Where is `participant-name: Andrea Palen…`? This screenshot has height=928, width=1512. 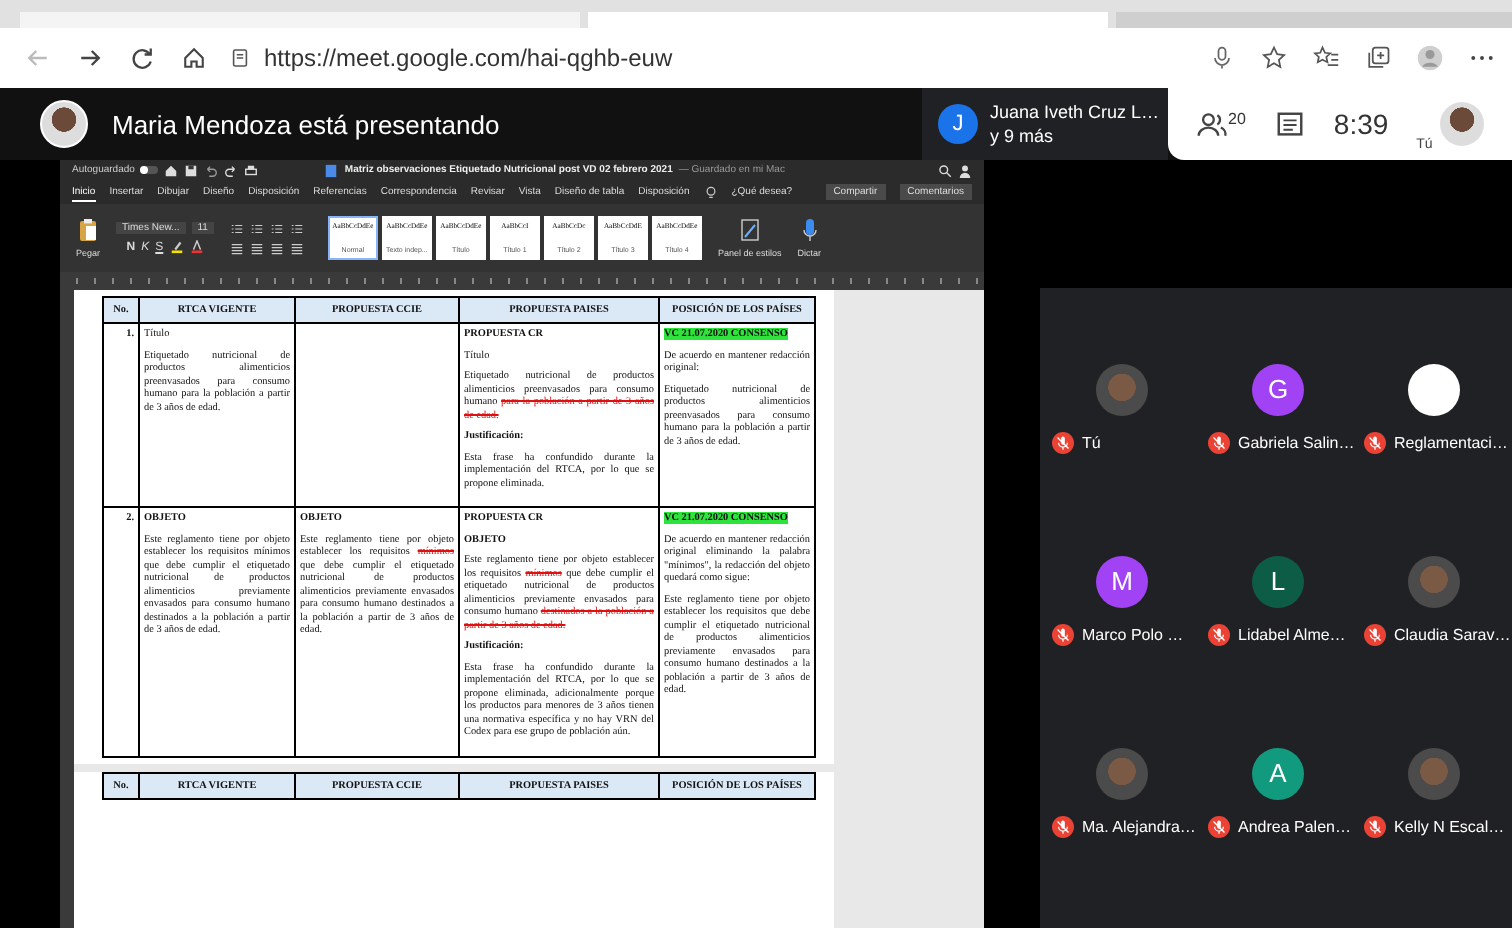
participant-name: Andrea Palen… is located at coordinates (1294, 826).